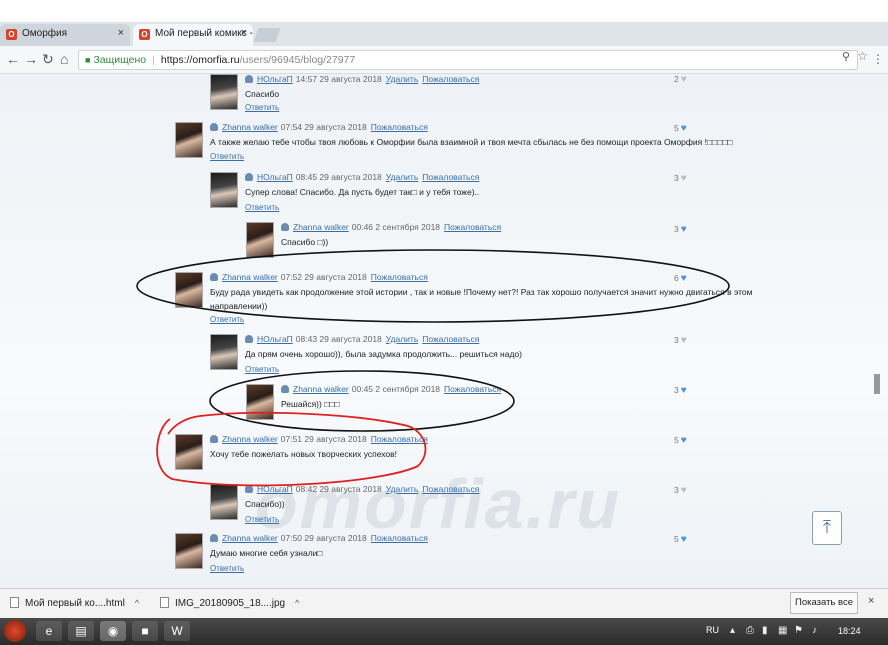  What do you see at coordinates (31, 59) in the screenshot?
I see `forward-arrow-icon: →` at bounding box center [31, 59].